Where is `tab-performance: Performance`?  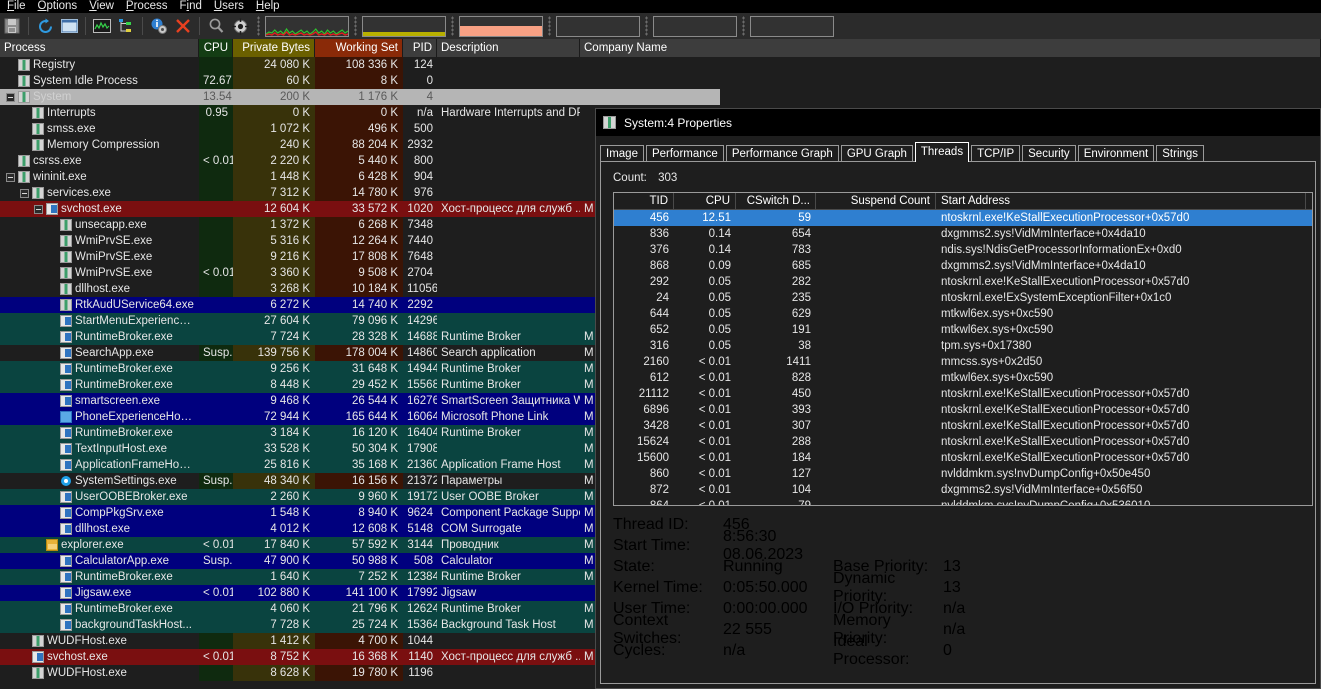
tab-performance: Performance is located at coordinates (684, 153).